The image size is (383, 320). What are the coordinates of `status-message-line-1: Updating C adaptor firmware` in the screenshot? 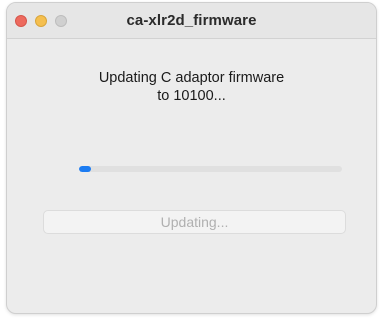 It's located at (191, 78).